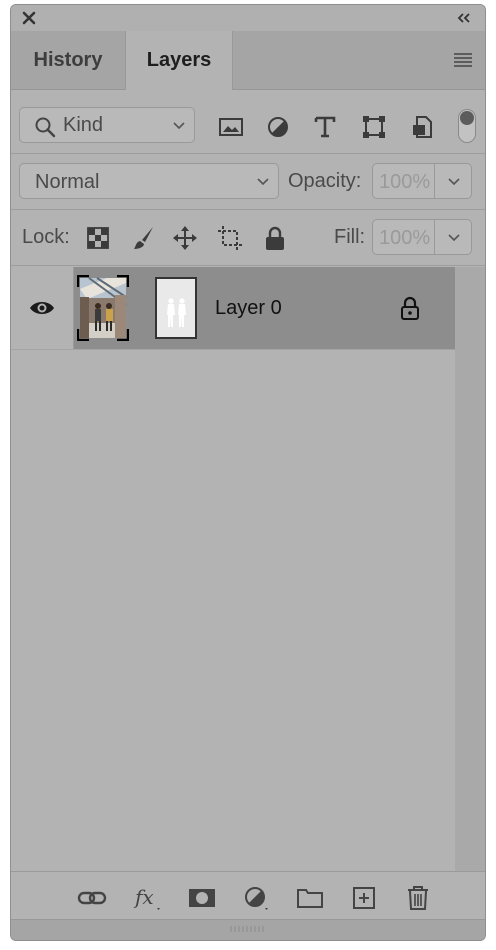 This screenshot has width=496, height=950. I want to click on opacity-value: 100%, so click(405, 182).